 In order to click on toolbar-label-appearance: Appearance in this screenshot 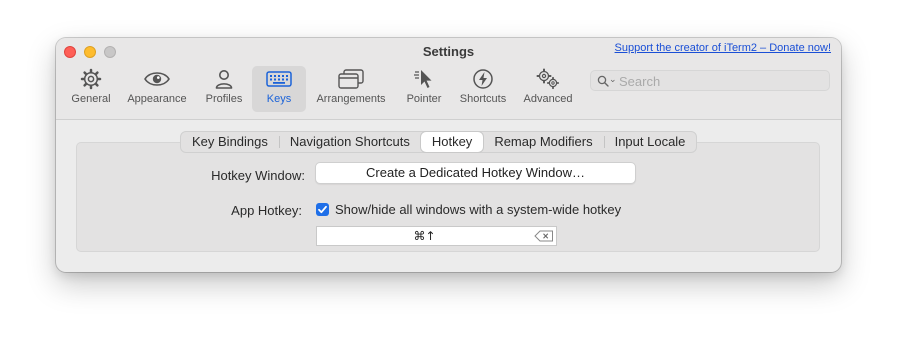, I will do `click(157, 99)`.